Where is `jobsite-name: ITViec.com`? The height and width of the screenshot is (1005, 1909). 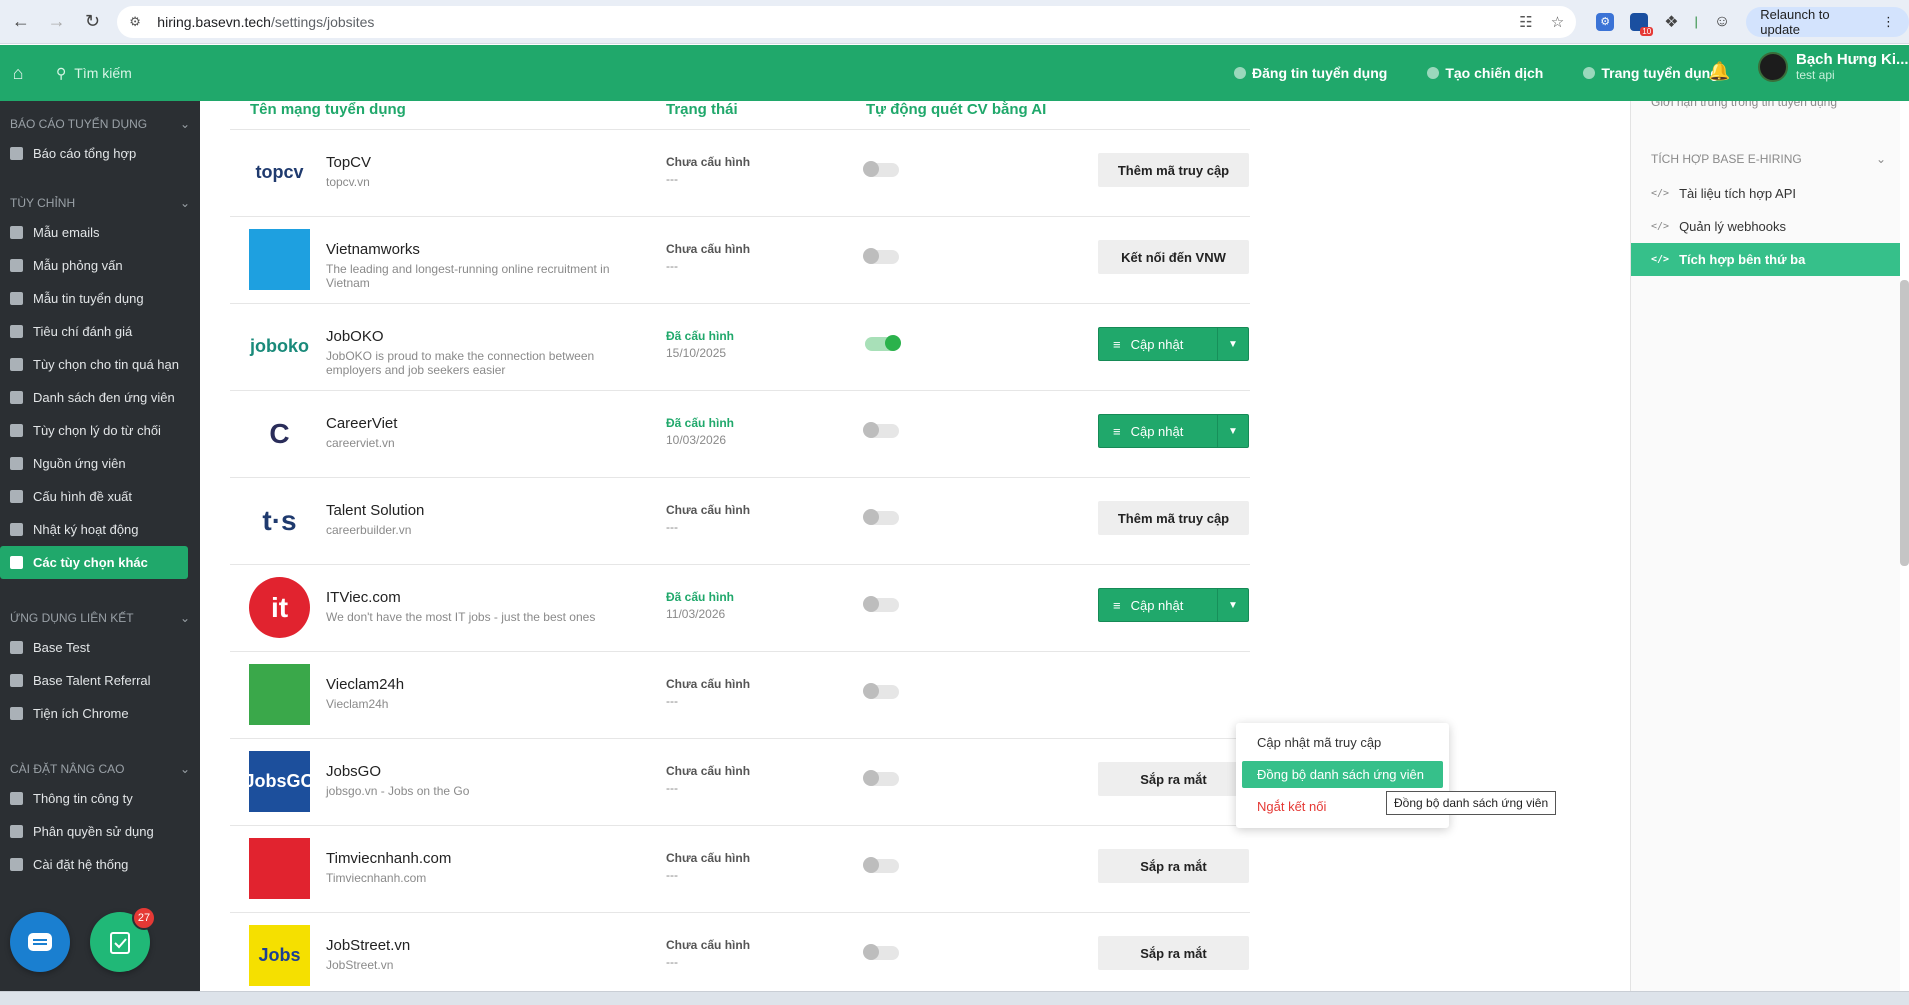 jobsite-name: ITViec.com is located at coordinates (363, 597).